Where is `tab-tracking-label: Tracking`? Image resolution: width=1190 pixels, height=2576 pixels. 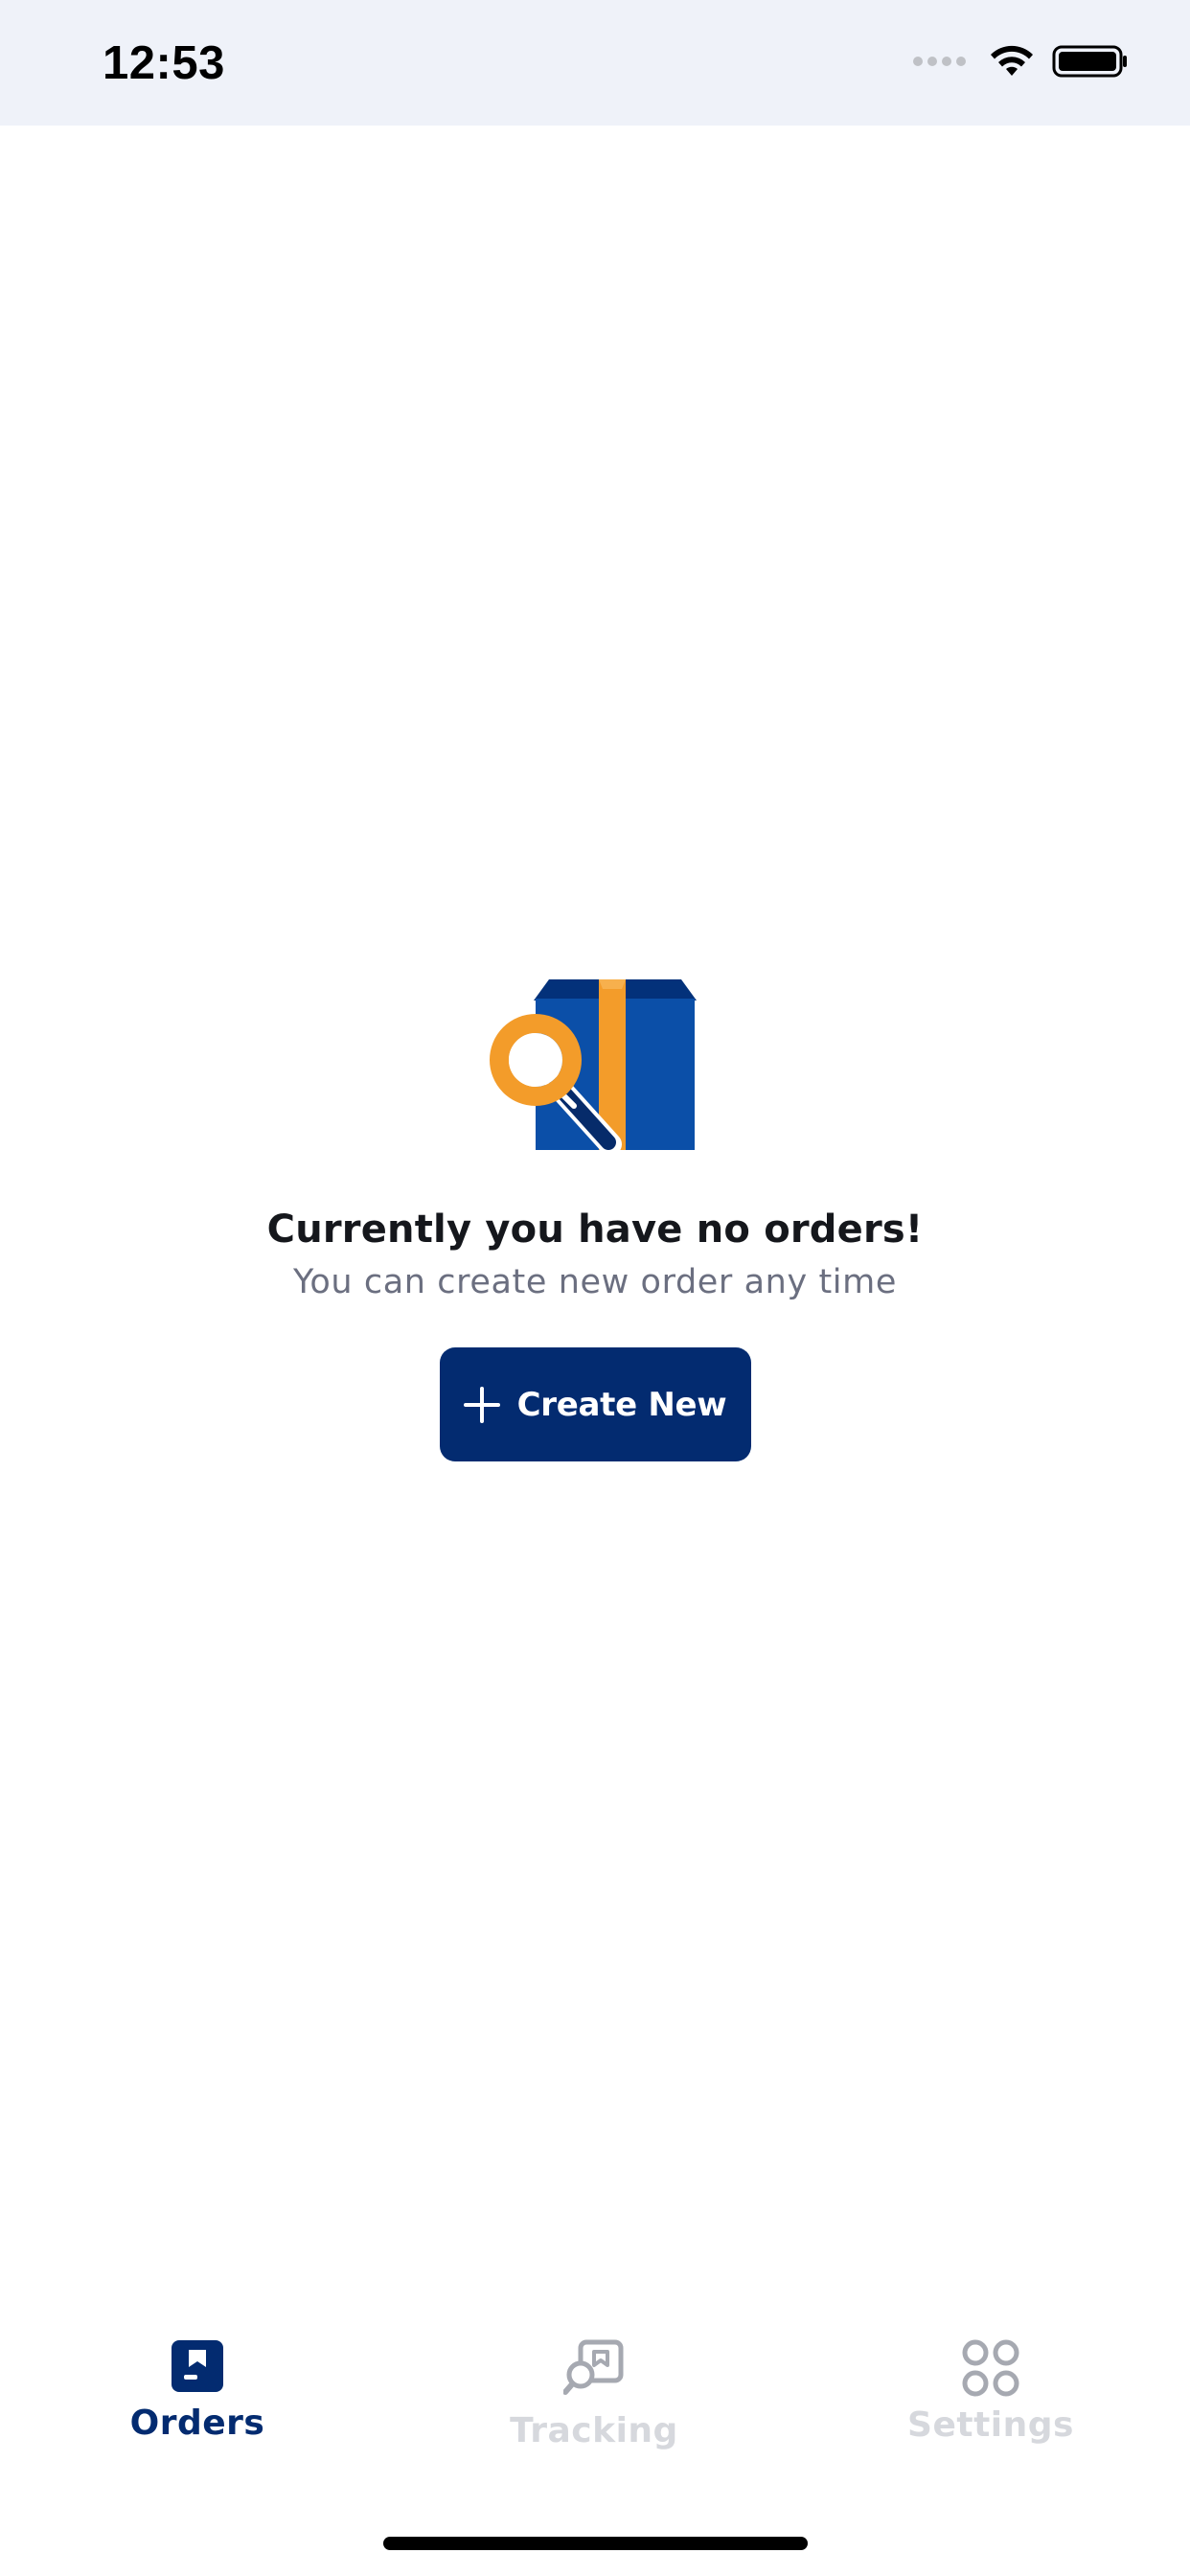 tab-tracking-label: Tracking is located at coordinates (594, 2430).